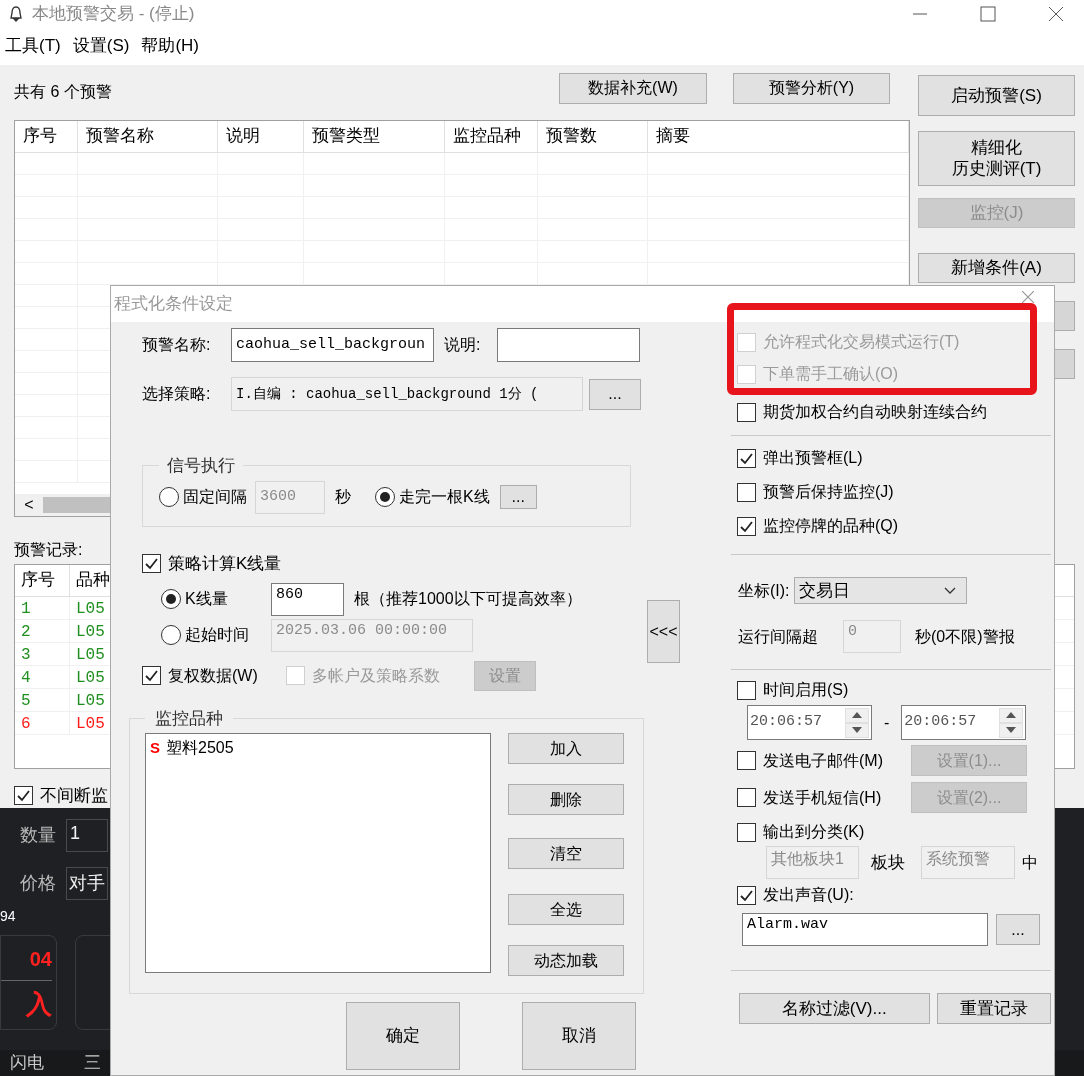 The height and width of the screenshot is (1076, 1084). Describe the element at coordinates (822, 797) in the screenshot. I see `checkbox-label: 发送手机短信(H)` at that location.